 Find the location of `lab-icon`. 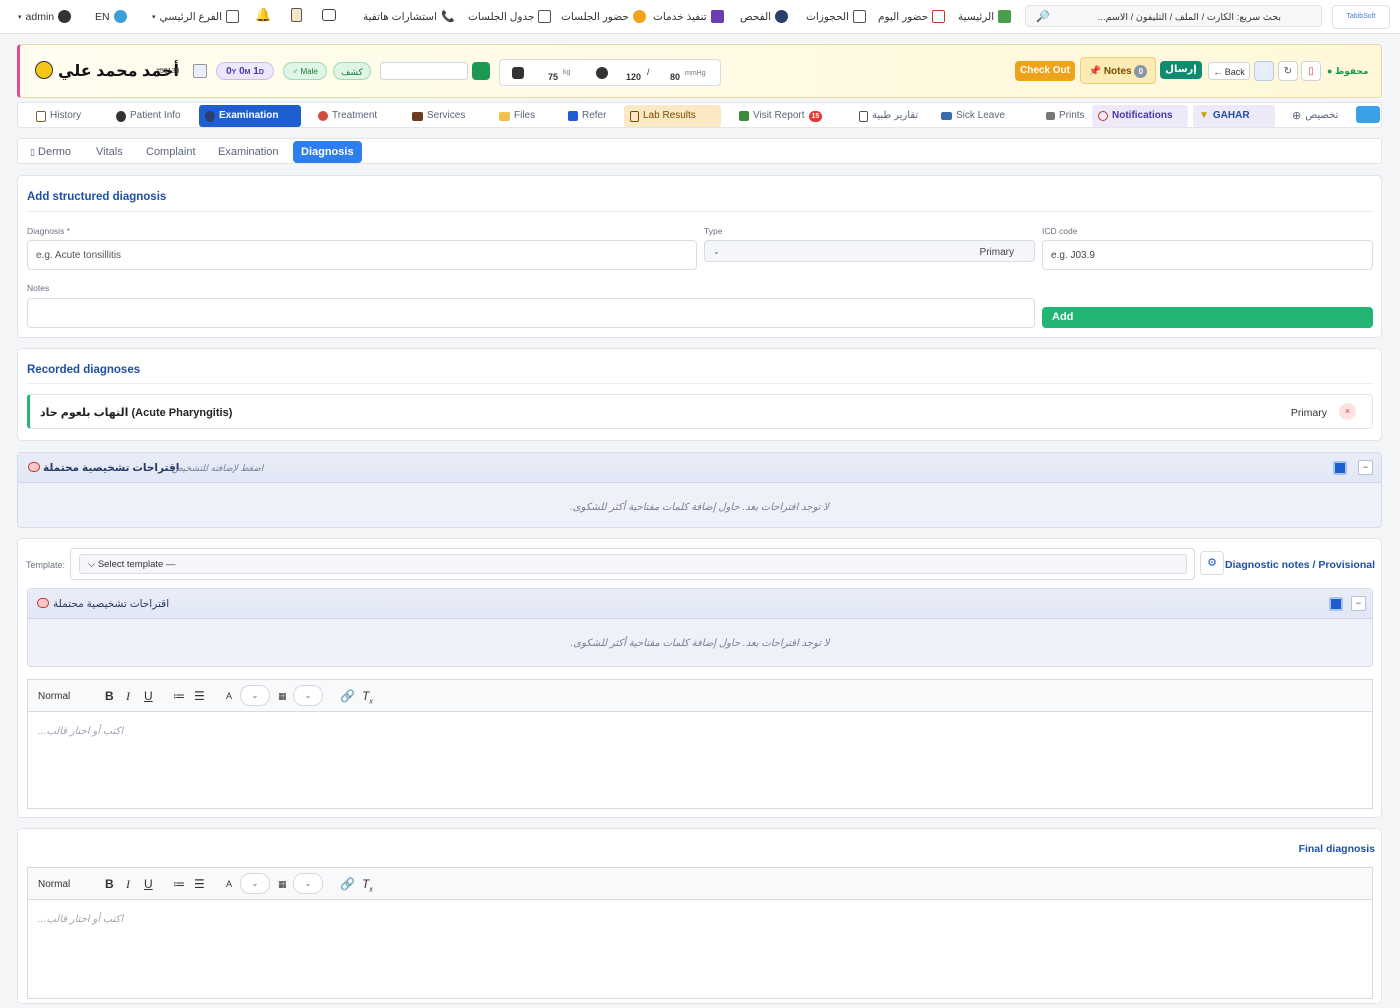

lab-icon is located at coordinates (634, 116).